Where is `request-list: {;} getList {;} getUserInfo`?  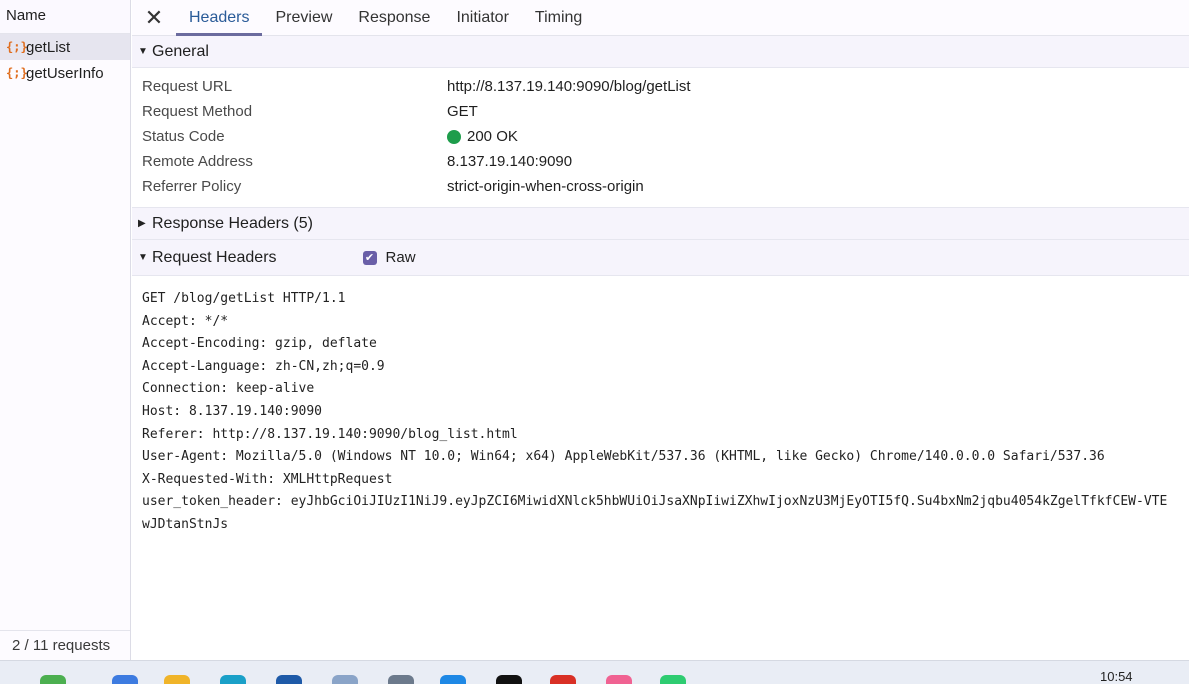 request-list: {;} getList {;} getUserInfo is located at coordinates (65, 60).